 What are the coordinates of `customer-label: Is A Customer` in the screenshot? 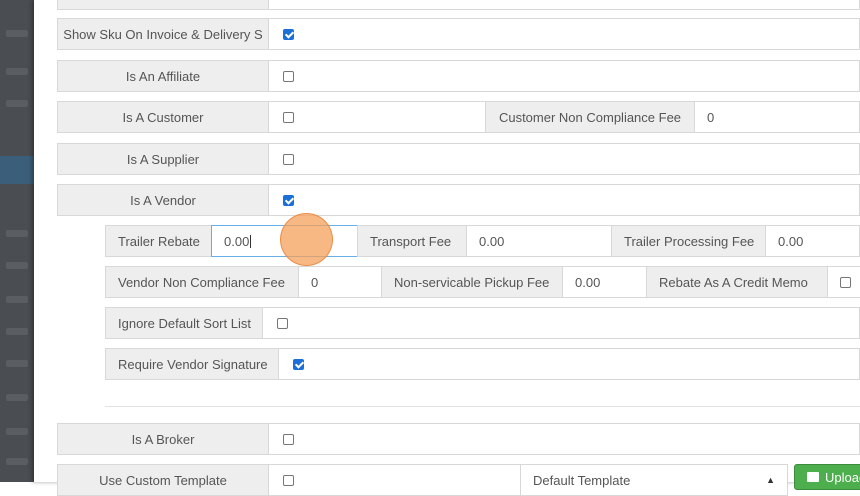 It's located at (163, 117).